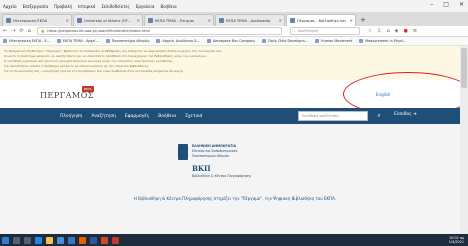  What do you see at coordinates (464, 68) in the screenshot?
I see `scrollbar-thumb` at bounding box center [464, 68].